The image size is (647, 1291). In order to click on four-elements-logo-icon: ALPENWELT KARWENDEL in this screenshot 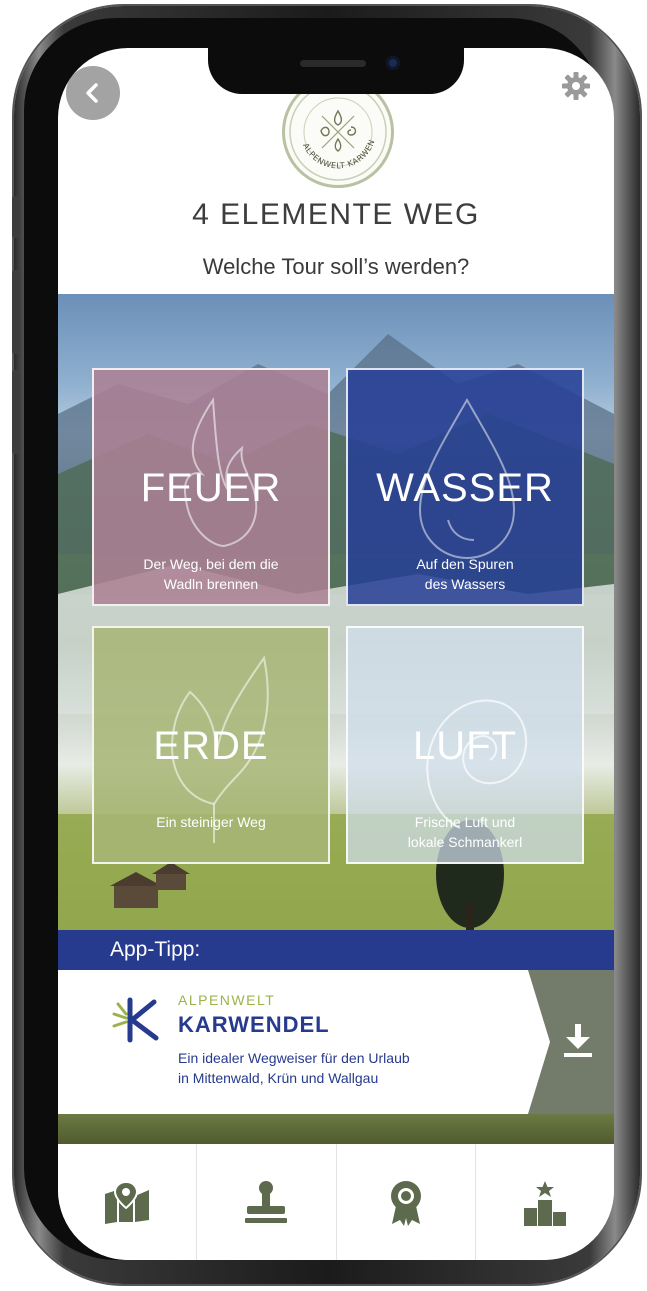, I will do `click(336, 130)`.